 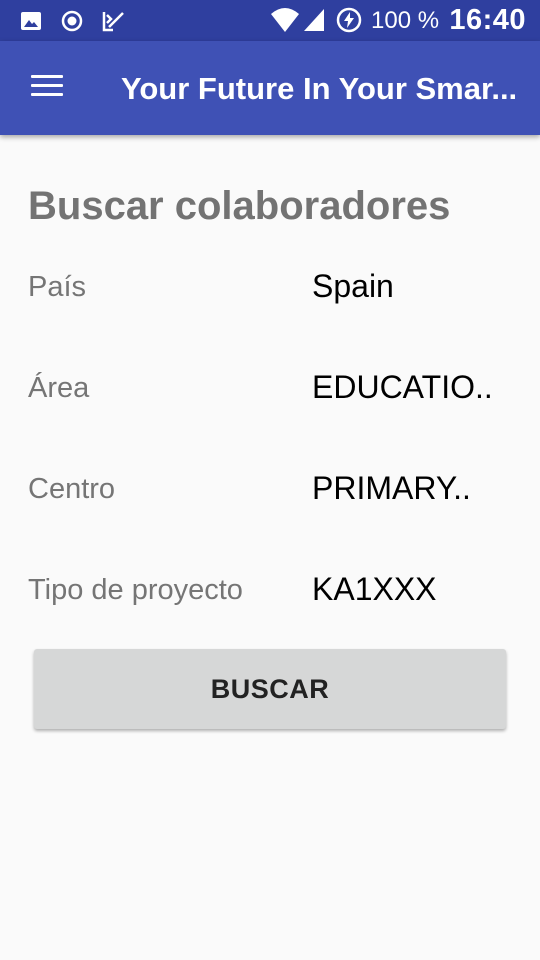 What do you see at coordinates (48, 90) in the screenshot?
I see `hamburger-menu-icon` at bounding box center [48, 90].